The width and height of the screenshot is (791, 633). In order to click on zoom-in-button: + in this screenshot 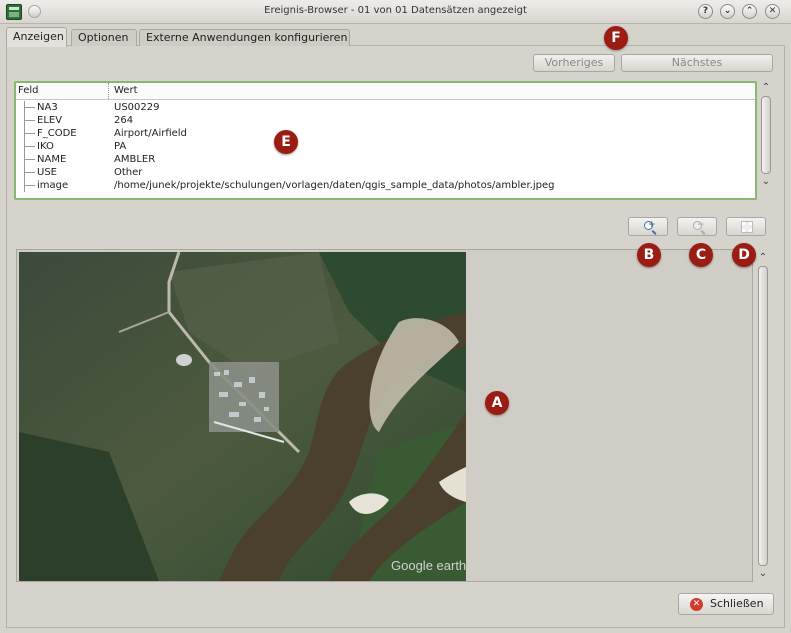, I will do `click(648, 226)`.